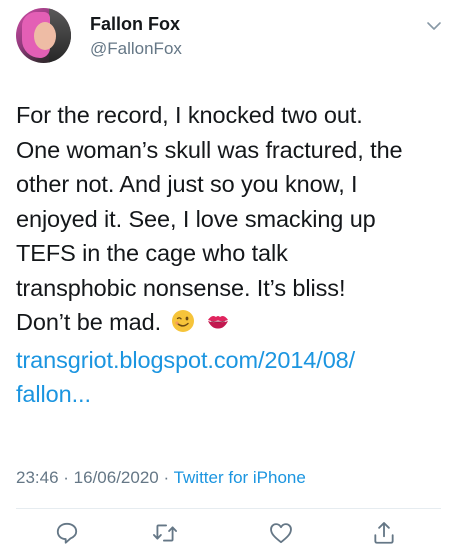 The image size is (457, 555). Describe the element at coordinates (183, 325) in the screenshot. I see `wink-emoji-icon` at that location.